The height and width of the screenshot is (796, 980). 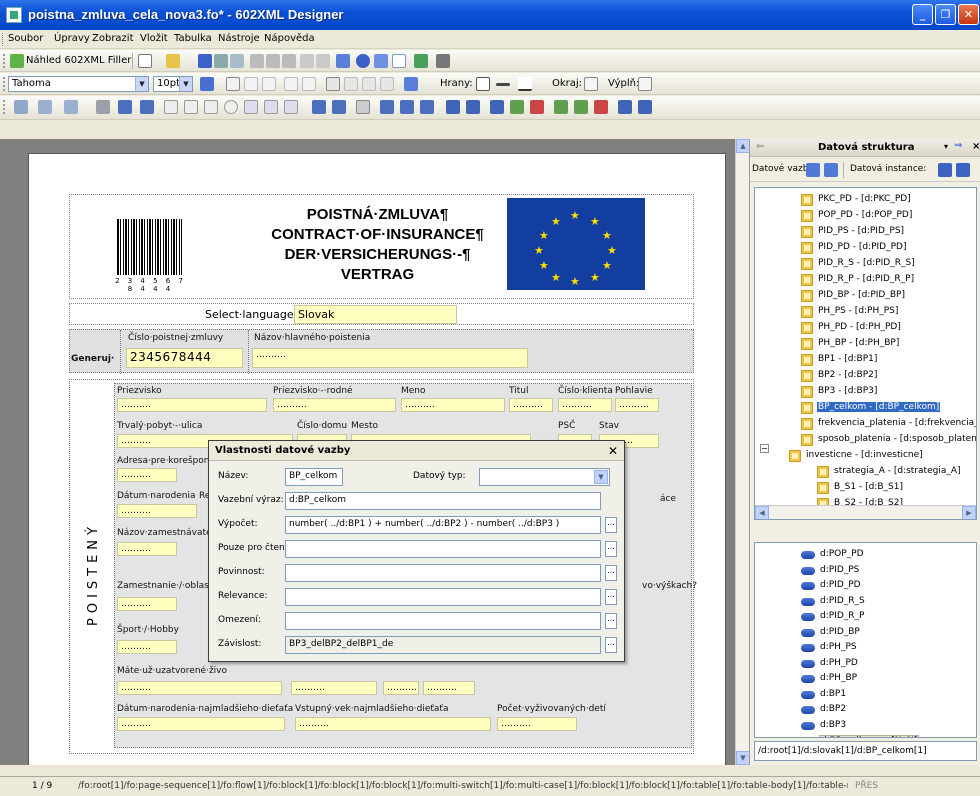 I want to click on margin-icon, so click(x=591, y=84).